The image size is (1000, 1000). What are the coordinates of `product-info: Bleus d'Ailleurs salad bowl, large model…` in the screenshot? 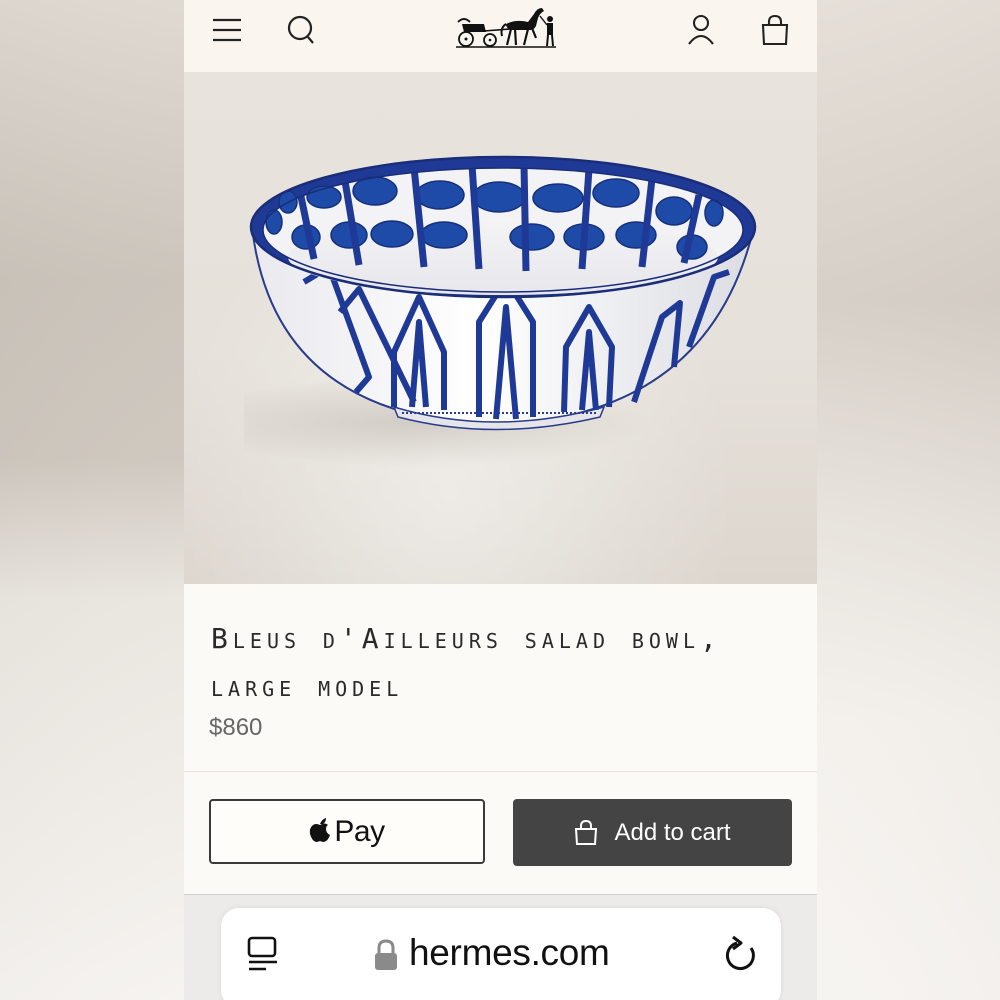 It's located at (500, 677).